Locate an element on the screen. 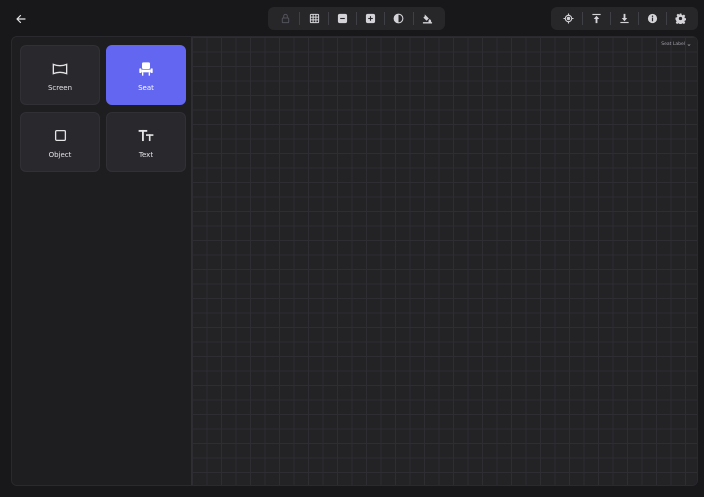 This screenshot has width=704, height=497. target-button is located at coordinates (568, 18).